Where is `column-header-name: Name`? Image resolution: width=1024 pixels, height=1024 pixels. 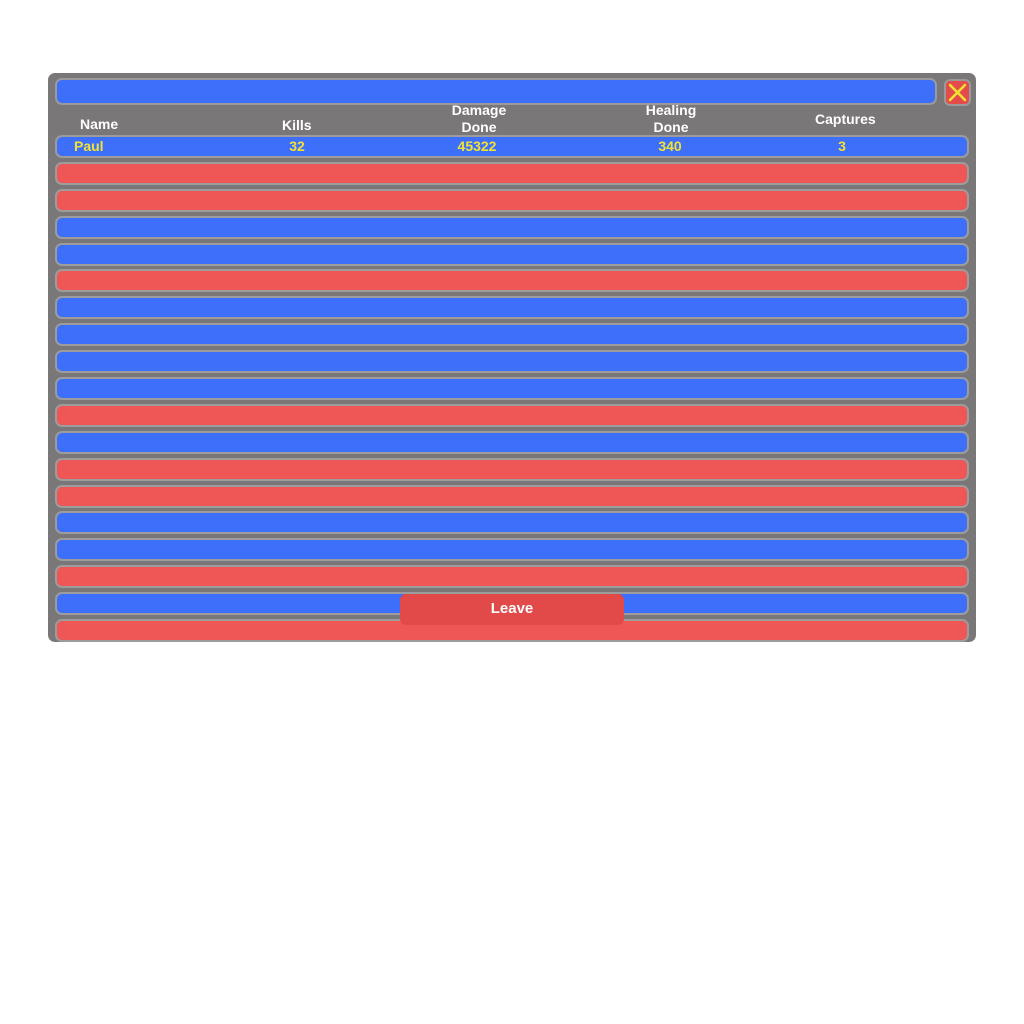
column-header-name: Name is located at coordinates (99, 124).